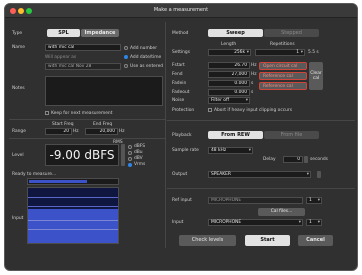  I want to click on reference-cal-secondary-button: Reference cal, so click(283, 86).